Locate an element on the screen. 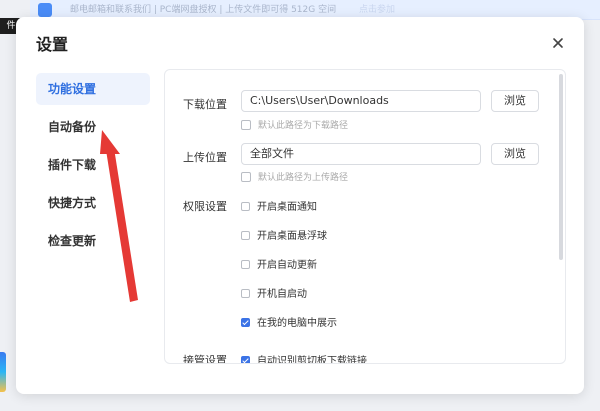  takeover-clipboard-links: 自动识别剪切板下载链接 is located at coordinates (304, 358).